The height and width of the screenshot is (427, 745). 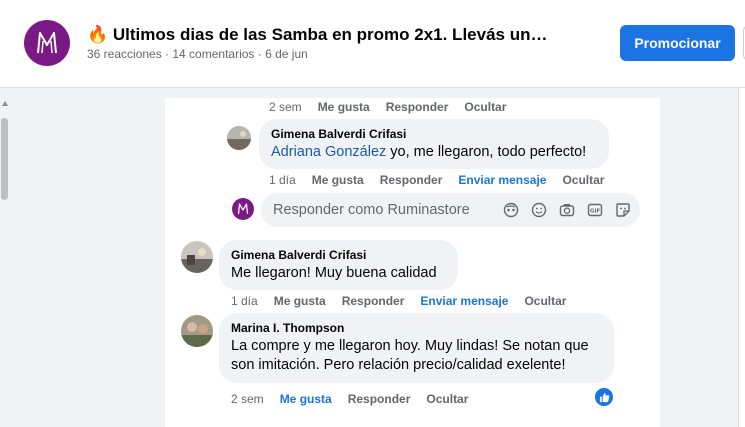 I want to click on comment-author: Marina I. Thompson, so click(x=416, y=328).